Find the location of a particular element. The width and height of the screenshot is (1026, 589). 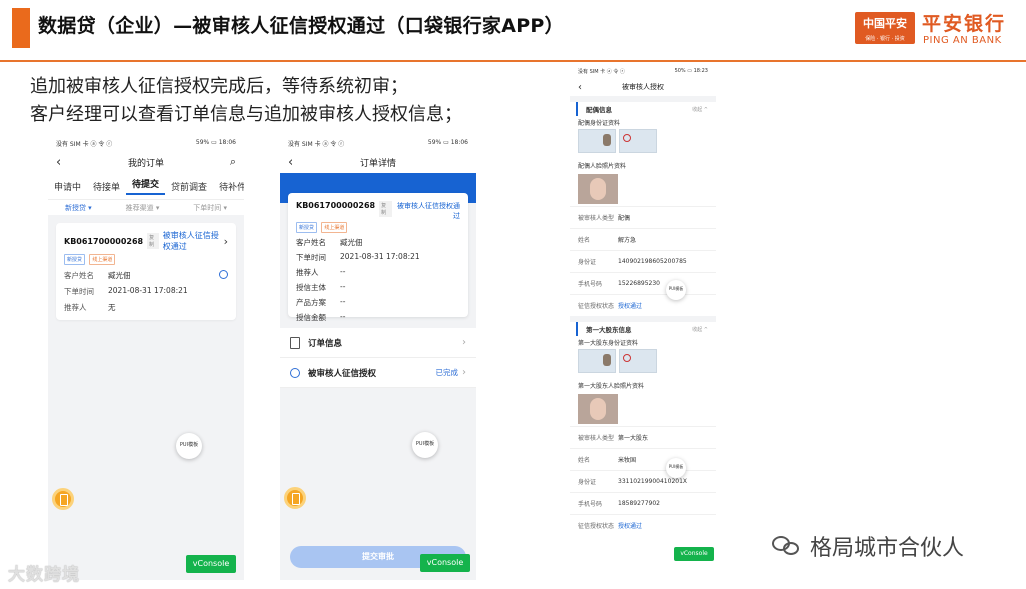

row-value: -- is located at coordinates (343, 301).